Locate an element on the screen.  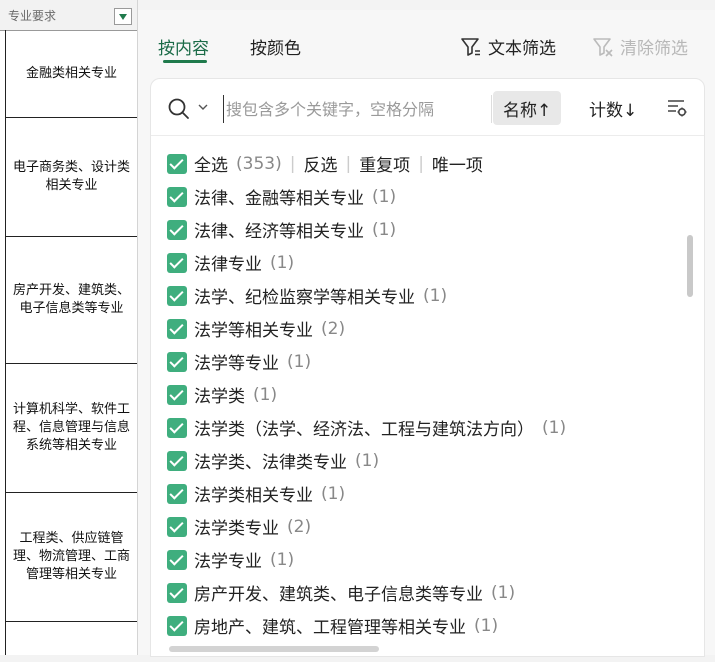
select-all-count: (353) is located at coordinates (259, 163).